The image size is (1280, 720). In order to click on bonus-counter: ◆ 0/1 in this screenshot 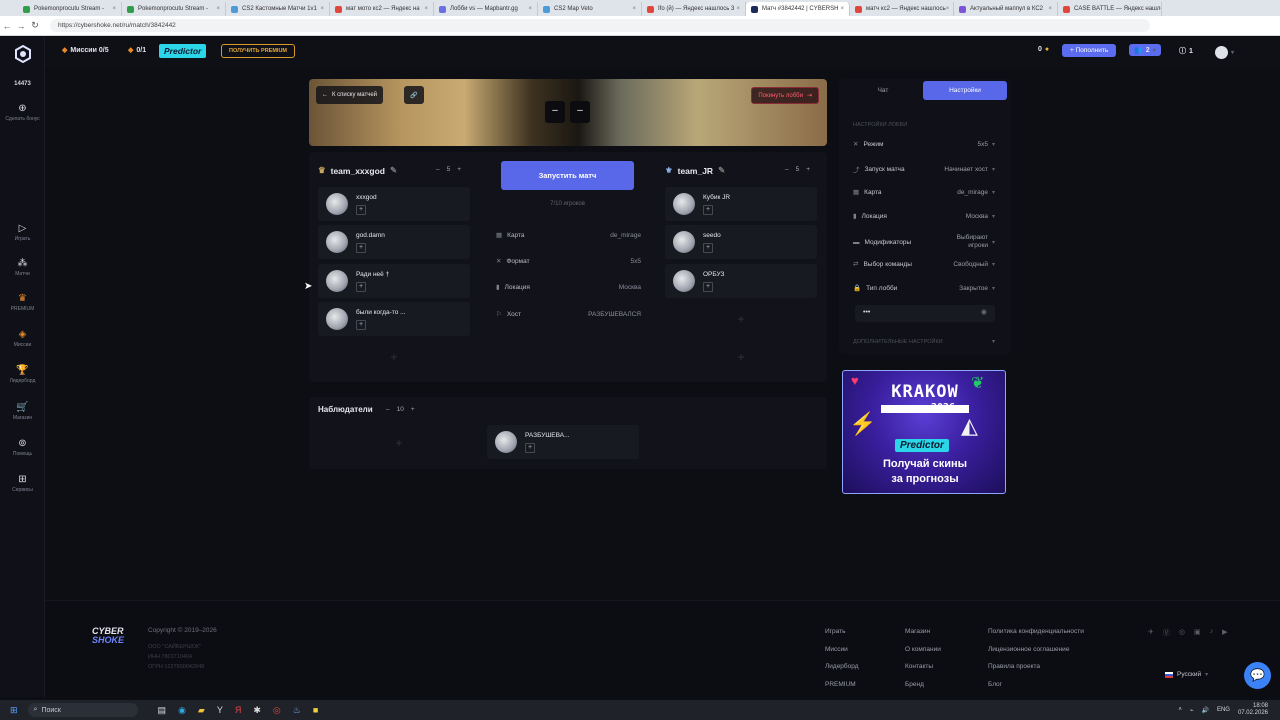, I will do `click(137, 50)`.